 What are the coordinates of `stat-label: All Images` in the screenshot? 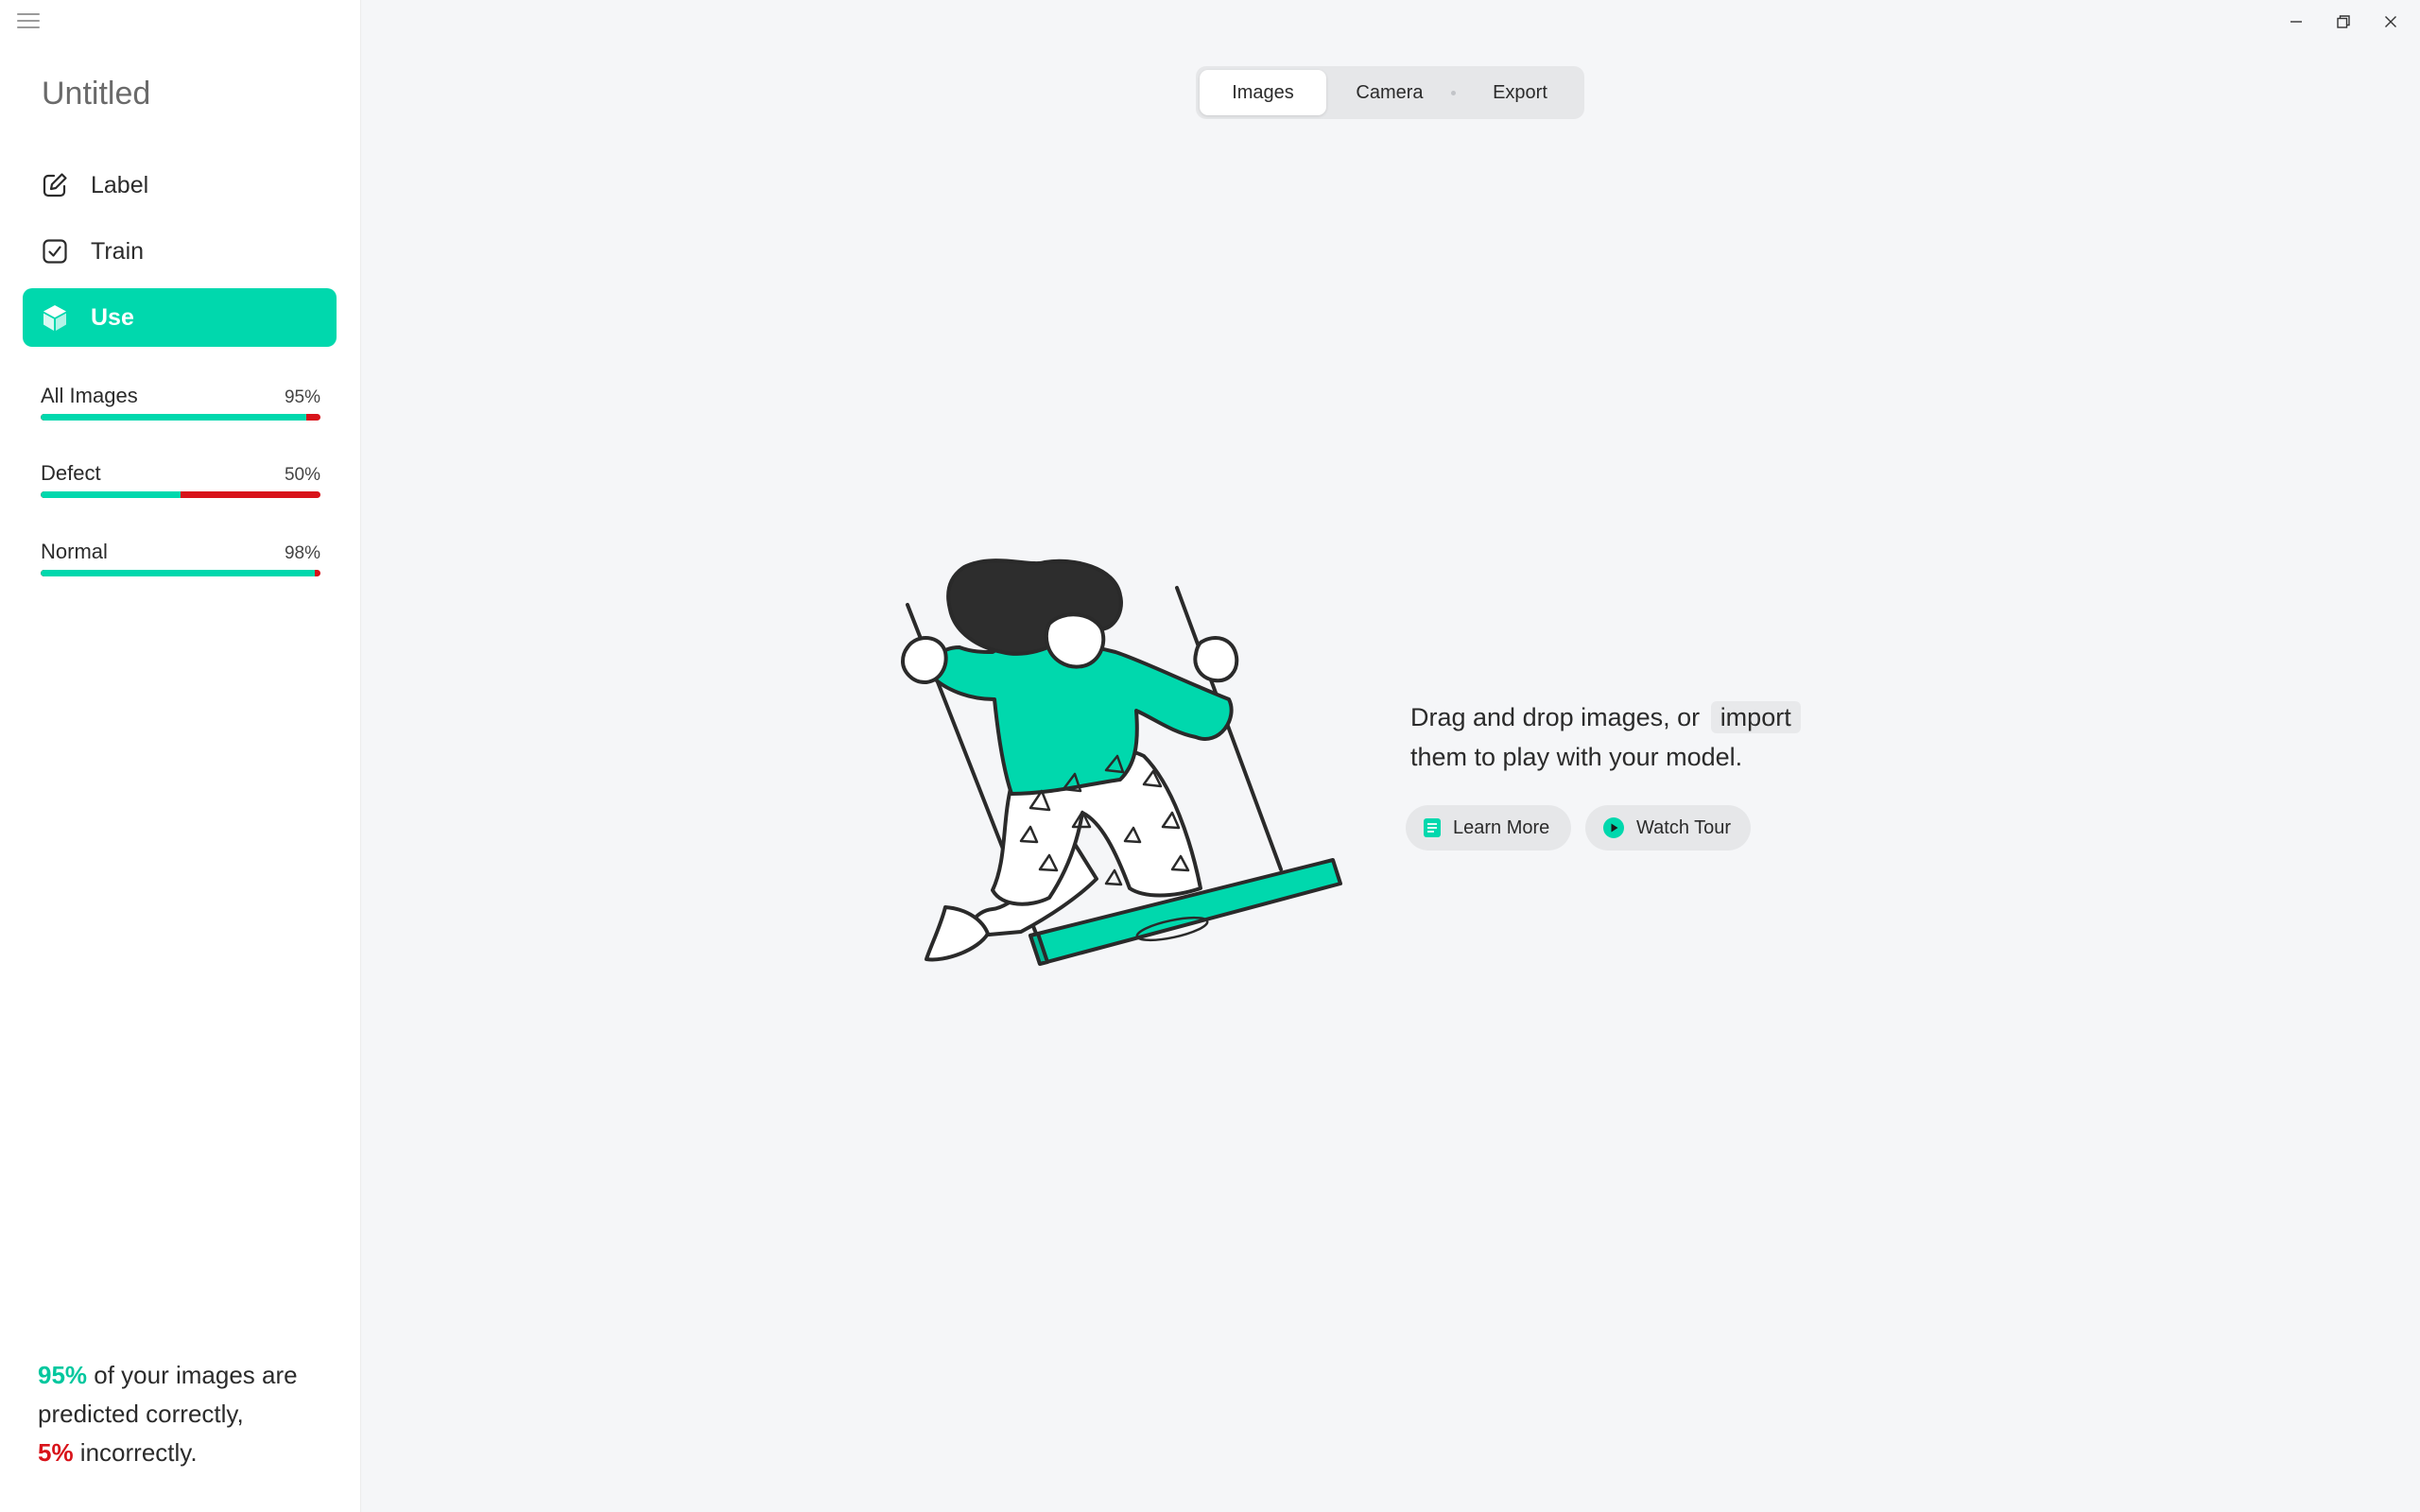 It's located at (89, 395).